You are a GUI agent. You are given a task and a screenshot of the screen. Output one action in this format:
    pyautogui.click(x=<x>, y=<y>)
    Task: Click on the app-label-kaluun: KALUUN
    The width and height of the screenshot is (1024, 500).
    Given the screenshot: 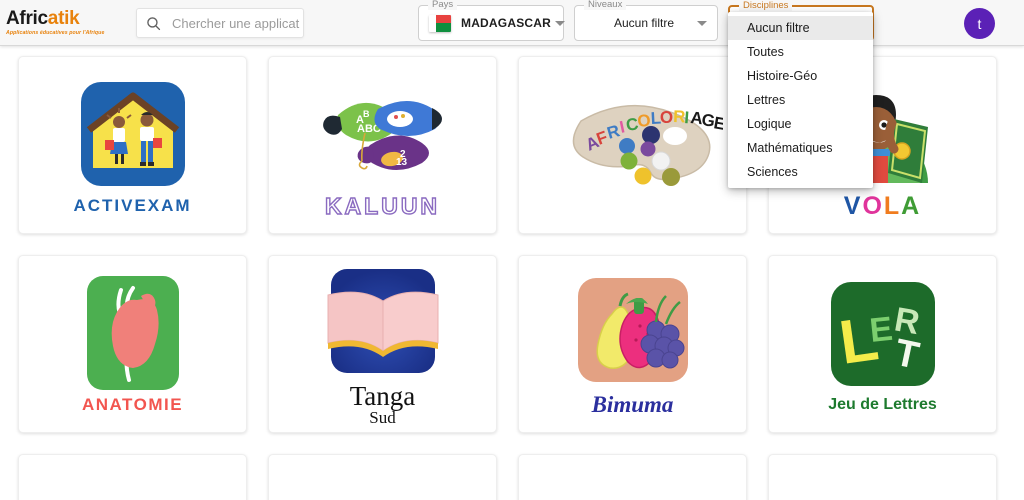 What is the action you would take?
    pyautogui.click(x=382, y=205)
    